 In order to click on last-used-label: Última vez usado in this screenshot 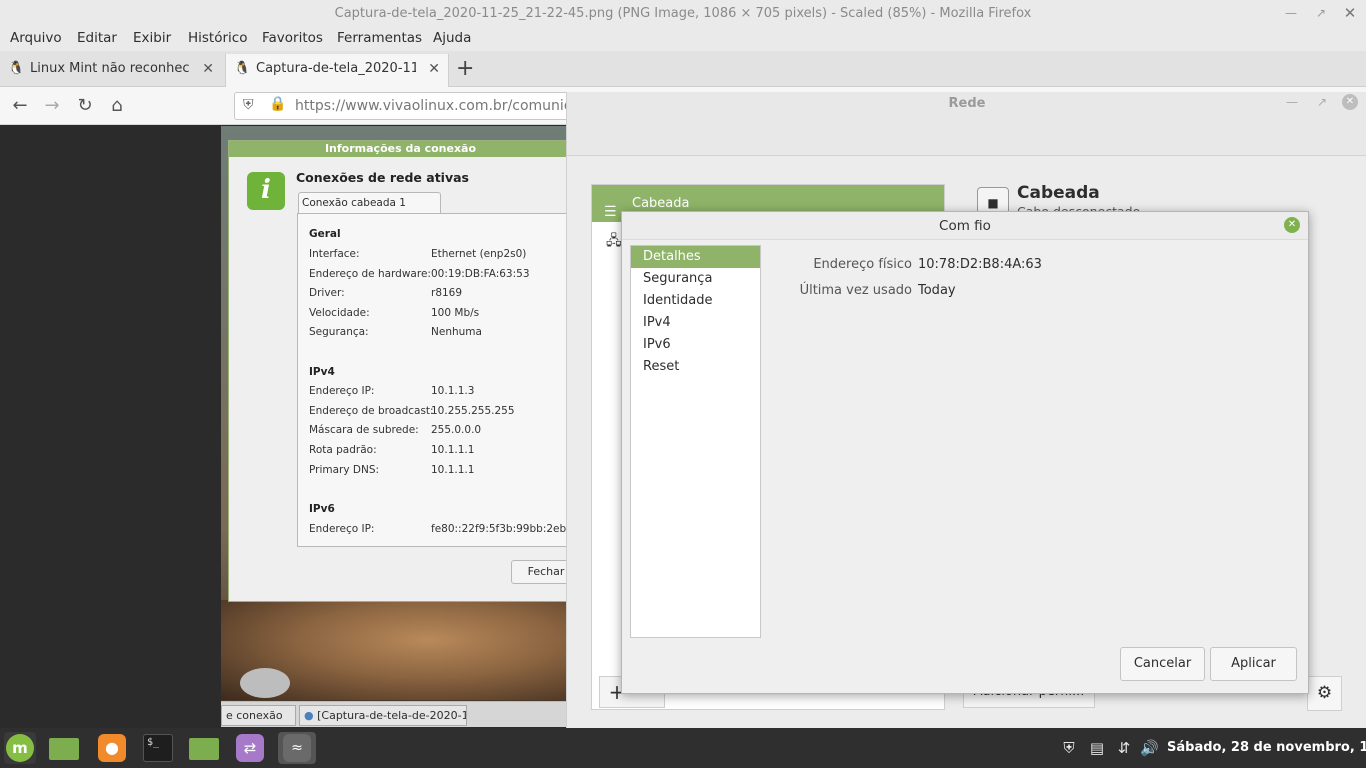, I will do `click(855, 290)`.